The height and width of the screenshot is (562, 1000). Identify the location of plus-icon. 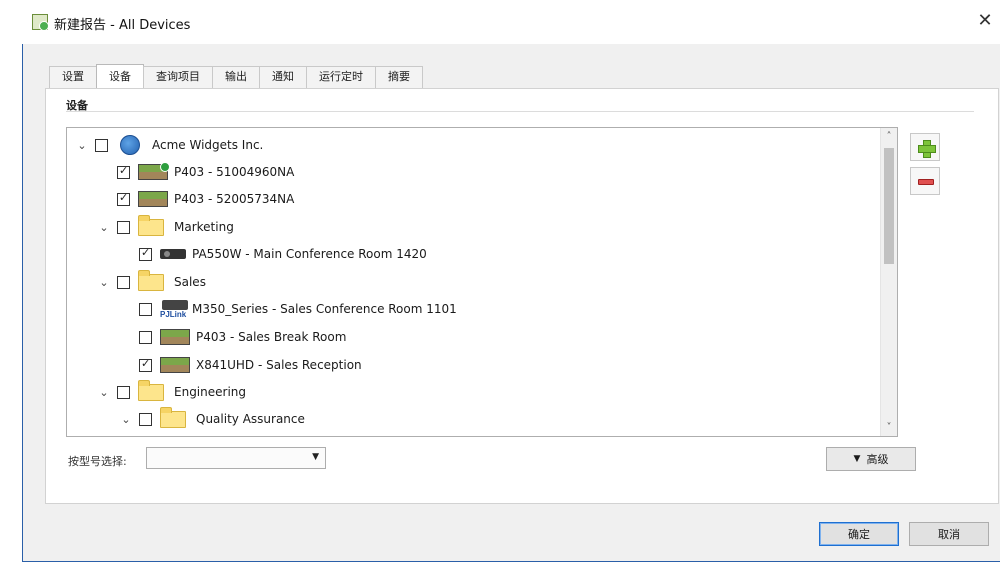
(927, 149).